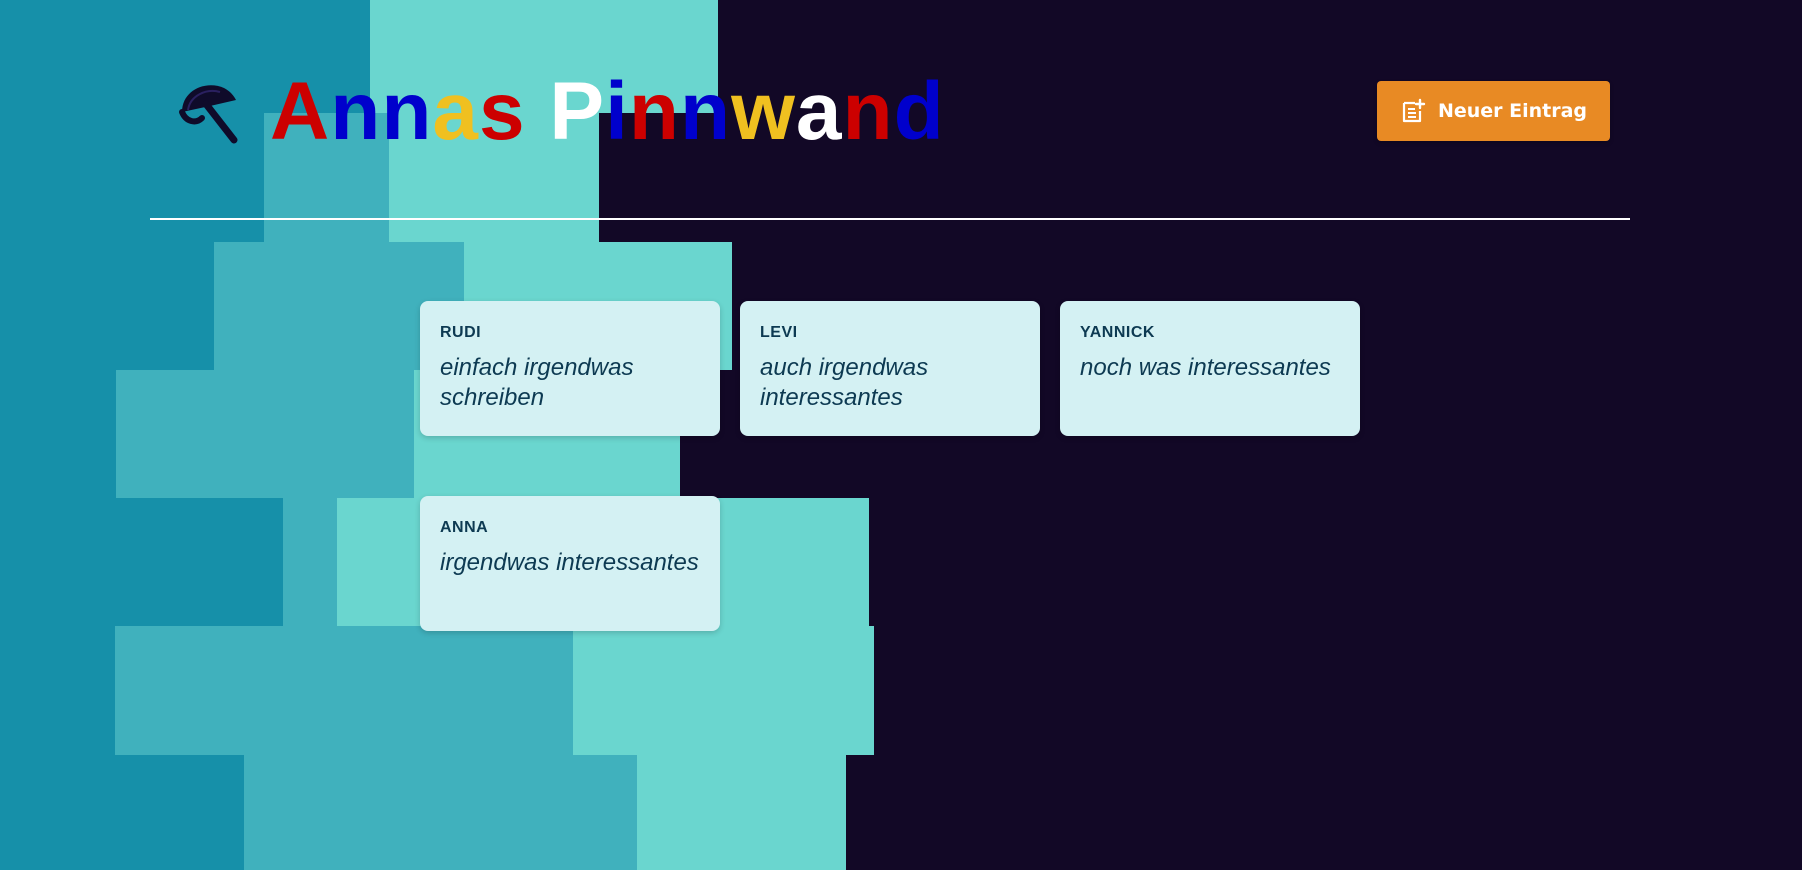 This screenshot has width=1802, height=870. What do you see at coordinates (779, 332) in the screenshot?
I see `note-author: LEVI` at bounding box center [779, 332].